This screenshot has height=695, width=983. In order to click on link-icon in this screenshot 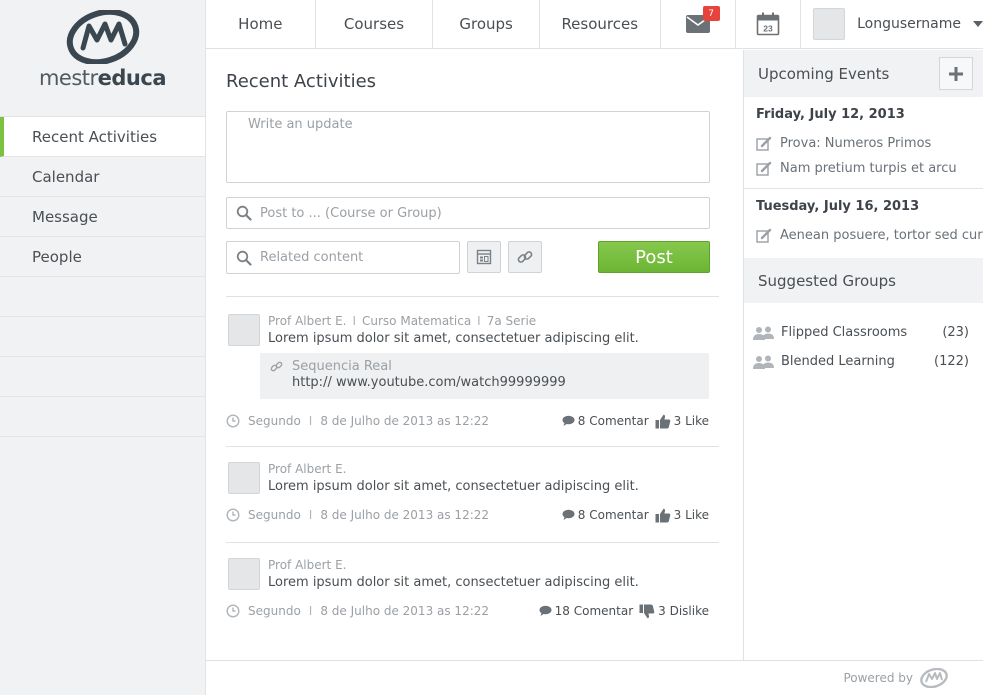, I will do `click(525, 257)`.